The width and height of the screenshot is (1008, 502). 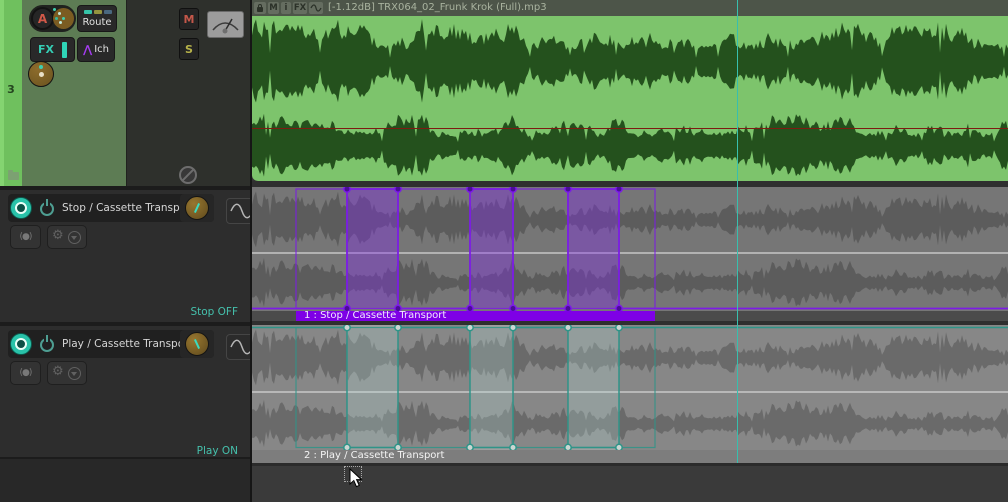 What do you see at coordinates (67, 373) in the screenshot?
I see `play-modulation-button: ⚙` at bounding box center [67, 373].